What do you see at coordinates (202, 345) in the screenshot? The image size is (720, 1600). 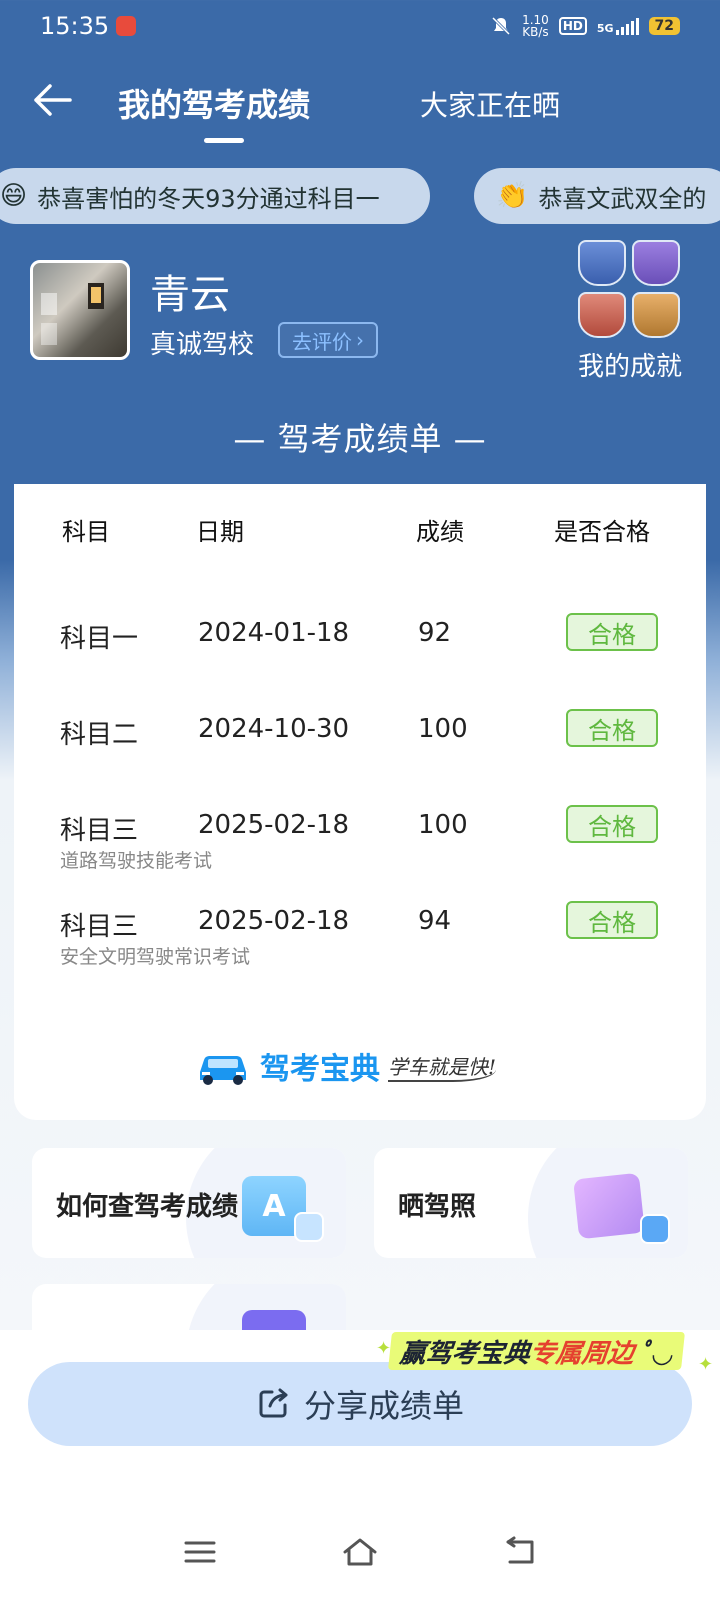 I see `driving-school-name: 真诚驾校` at bounding box center [202, 345].